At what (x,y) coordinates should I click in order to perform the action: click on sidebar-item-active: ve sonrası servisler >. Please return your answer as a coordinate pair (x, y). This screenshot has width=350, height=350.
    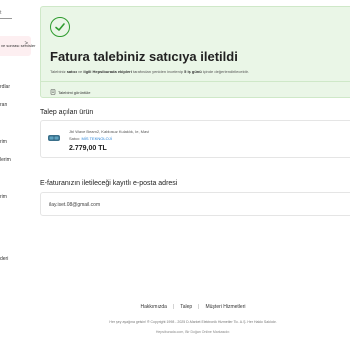
    Looking at the image, I should click on (17, 46).